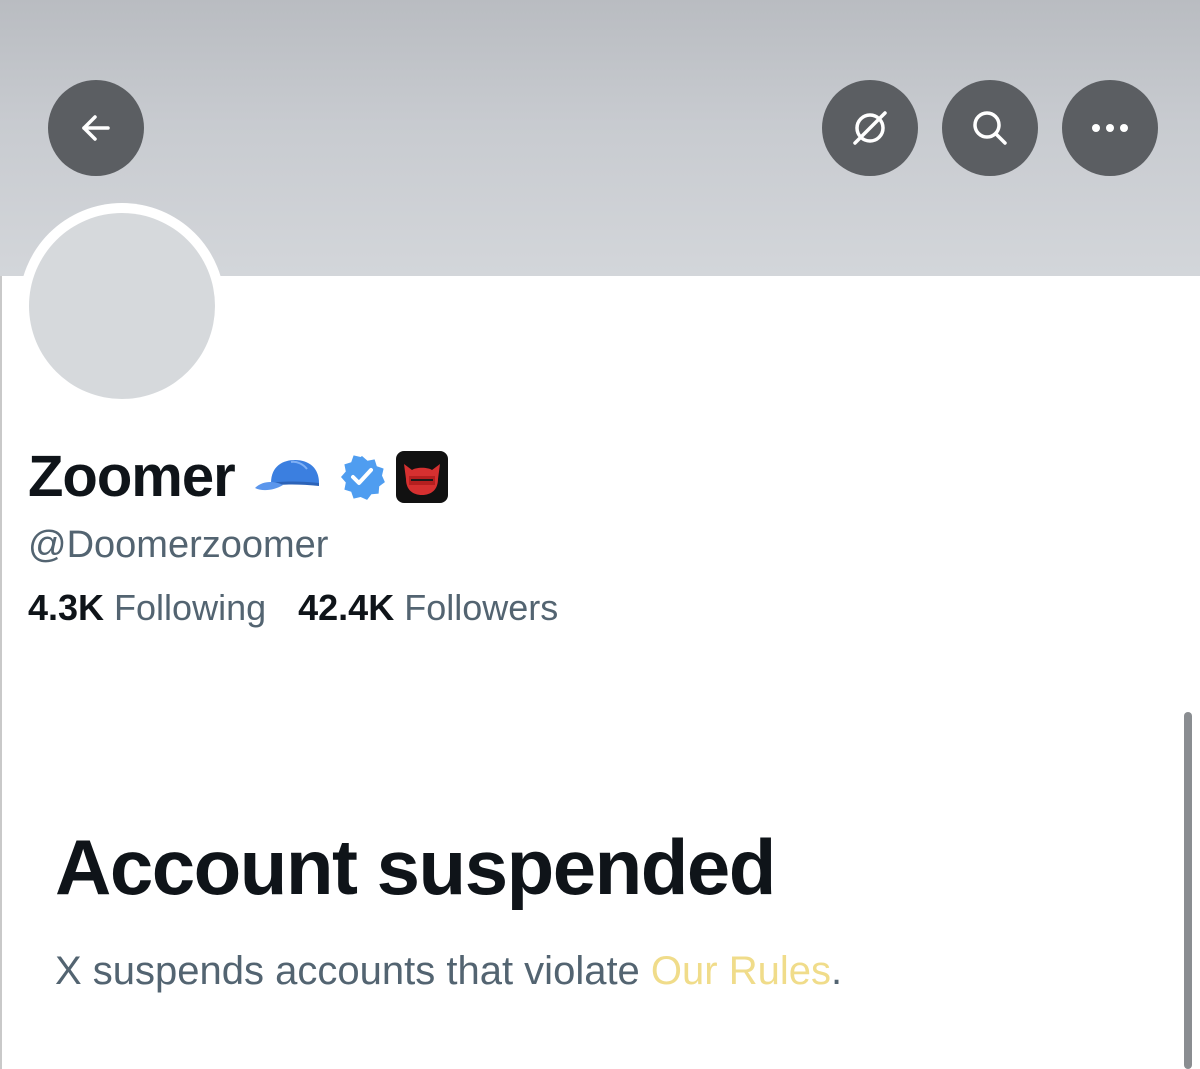 The height and width of the screenshot is (1069, 1200). I want to click on verified-badge-icon, so click(362, 477).